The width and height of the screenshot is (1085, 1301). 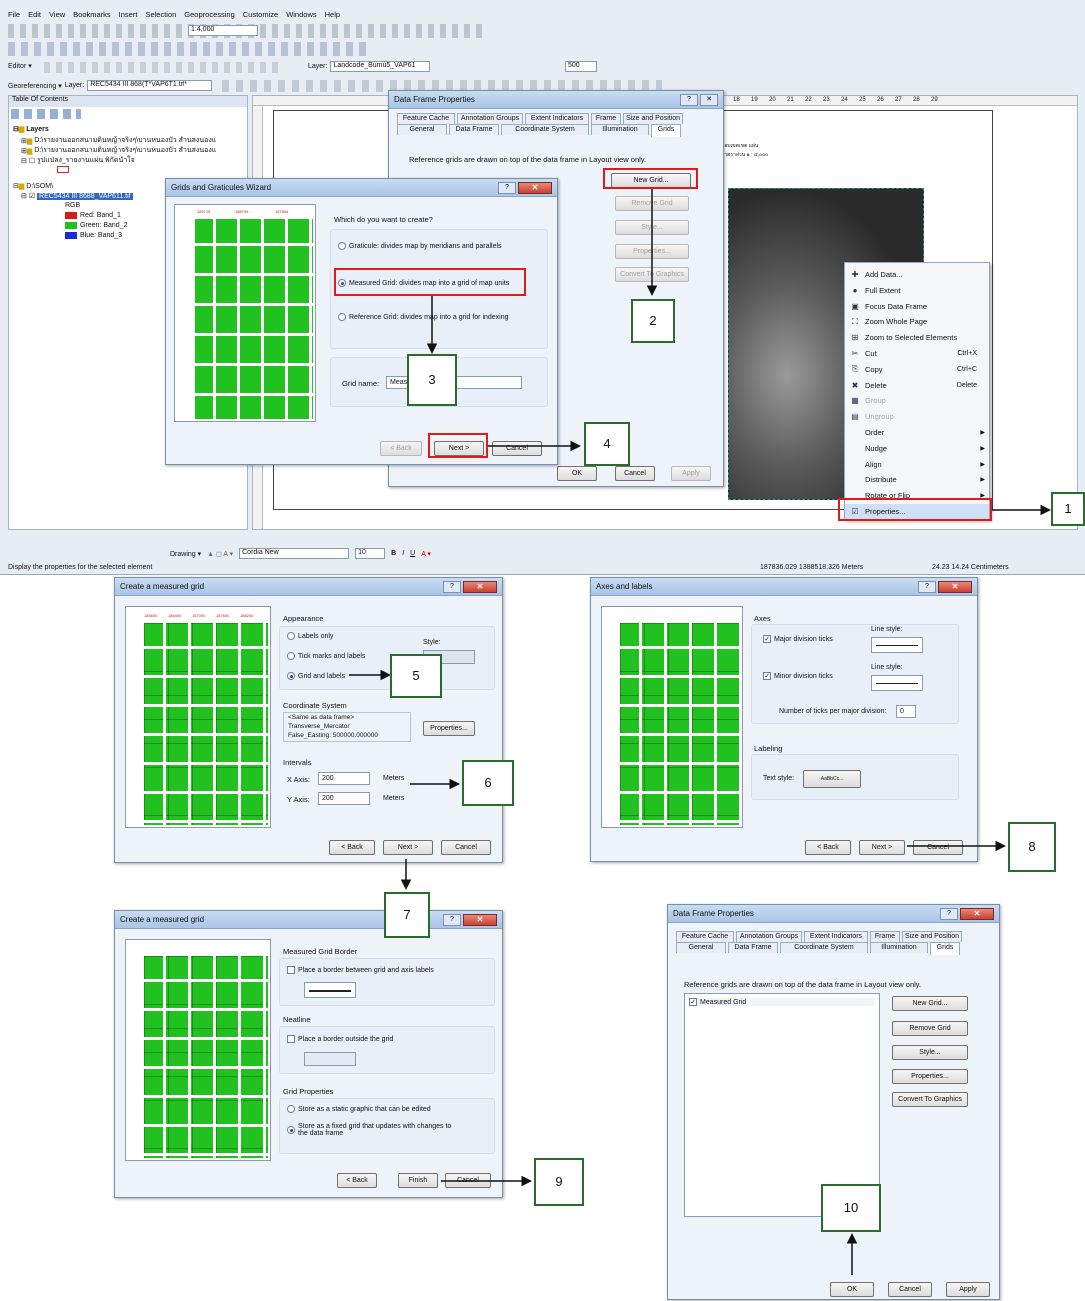 What do you see at coordinates (1068, 509) in the screenshot?
I see `step-1: 1` at bounding box center [1068, 509].